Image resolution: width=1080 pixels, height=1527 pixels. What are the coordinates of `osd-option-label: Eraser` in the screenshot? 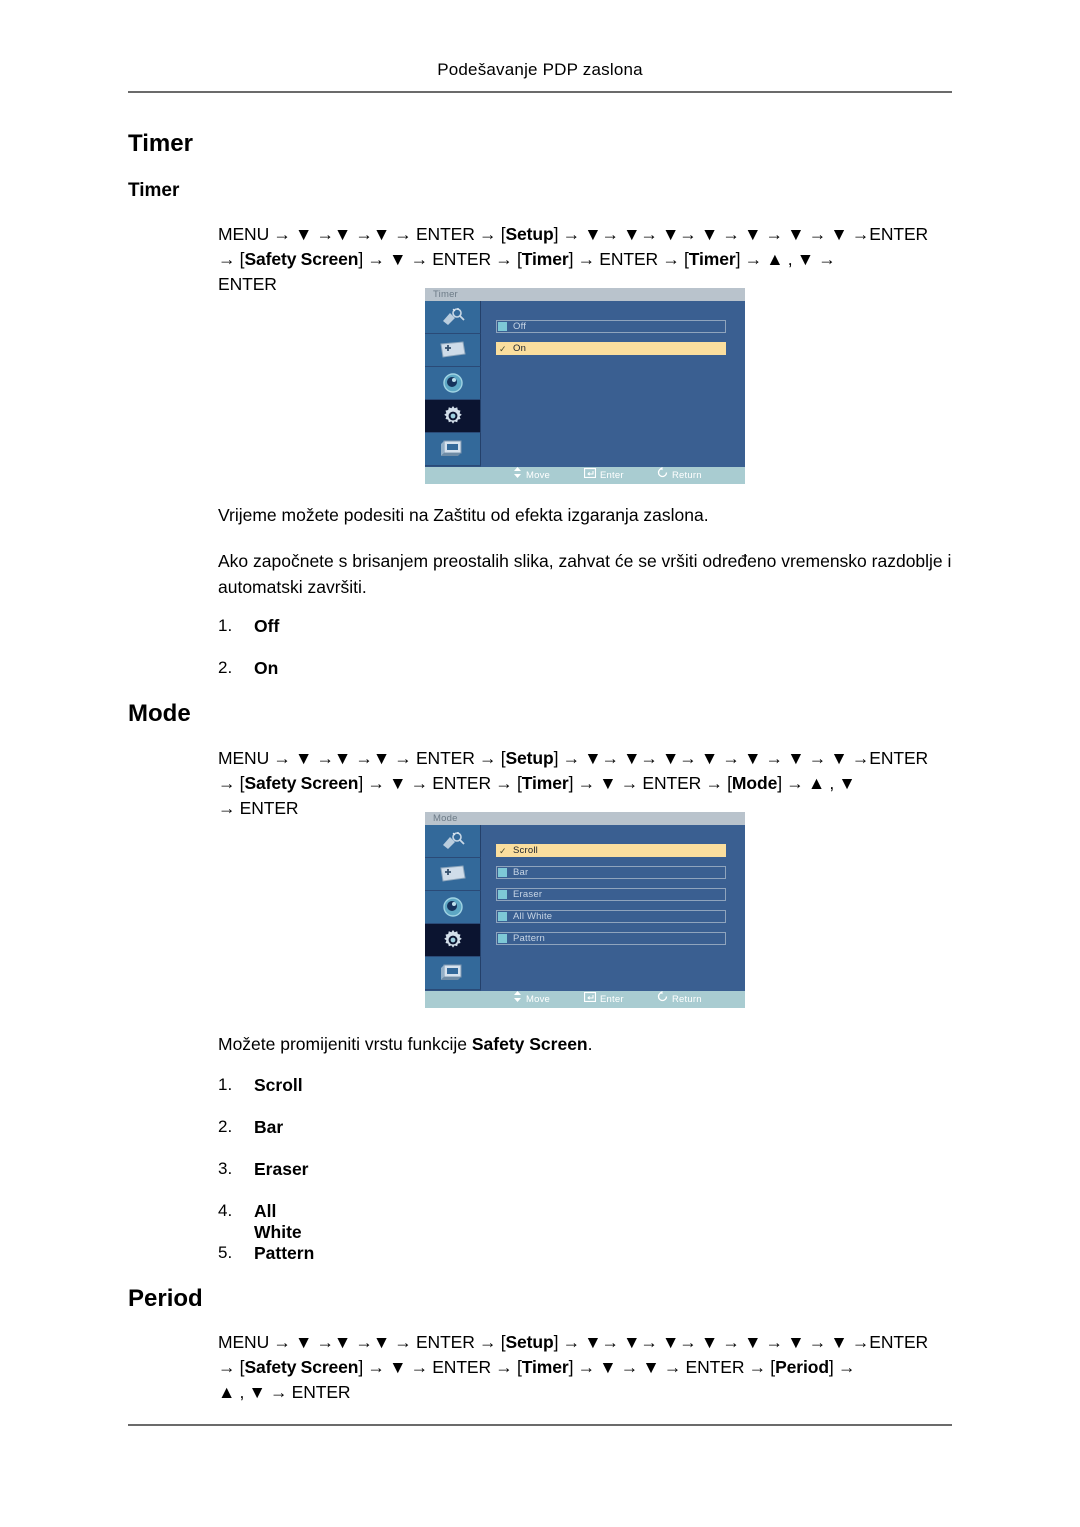 It's located at (528, 894).